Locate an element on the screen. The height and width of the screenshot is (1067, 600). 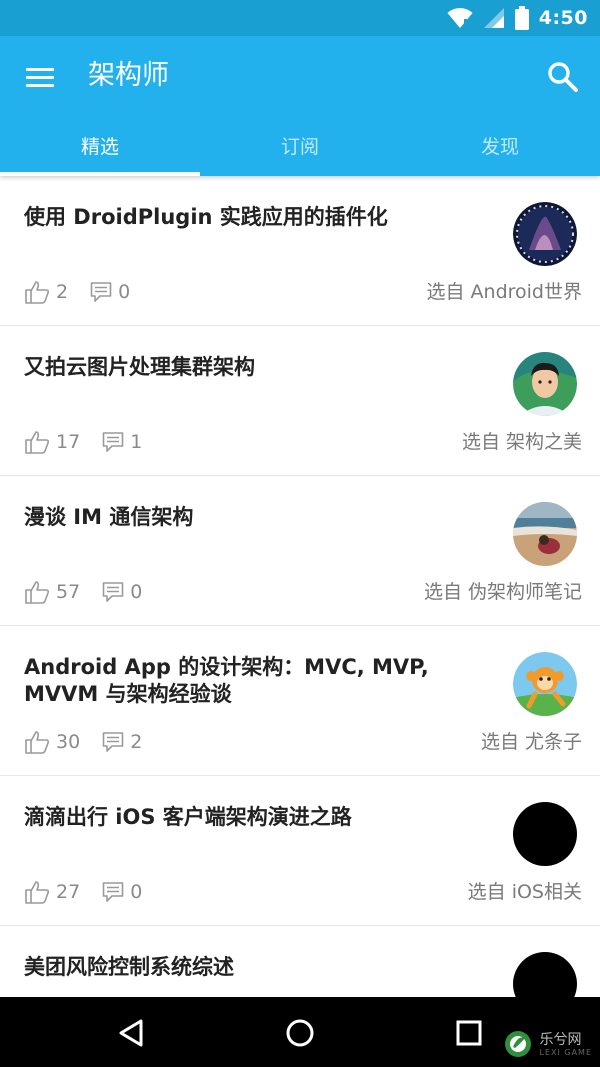
navigation-bar: 乐兮网 LEXI GAME is located at coordinates (300, 1032).